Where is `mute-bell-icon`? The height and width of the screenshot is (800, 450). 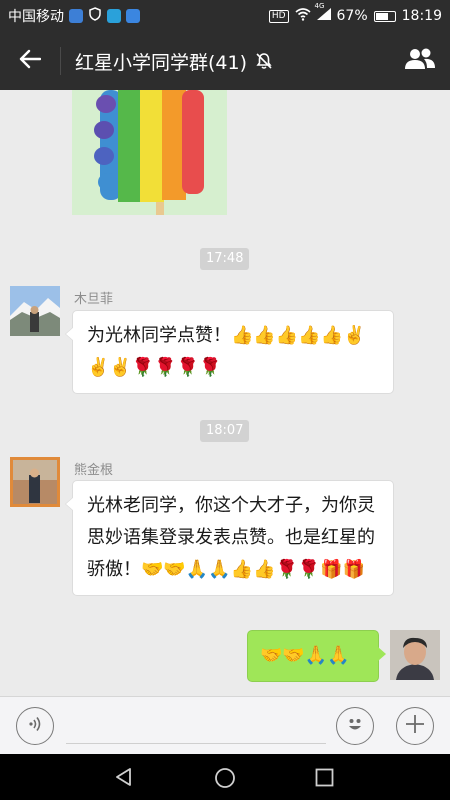 mute-bell-icon is located at coordinates (264, 61).